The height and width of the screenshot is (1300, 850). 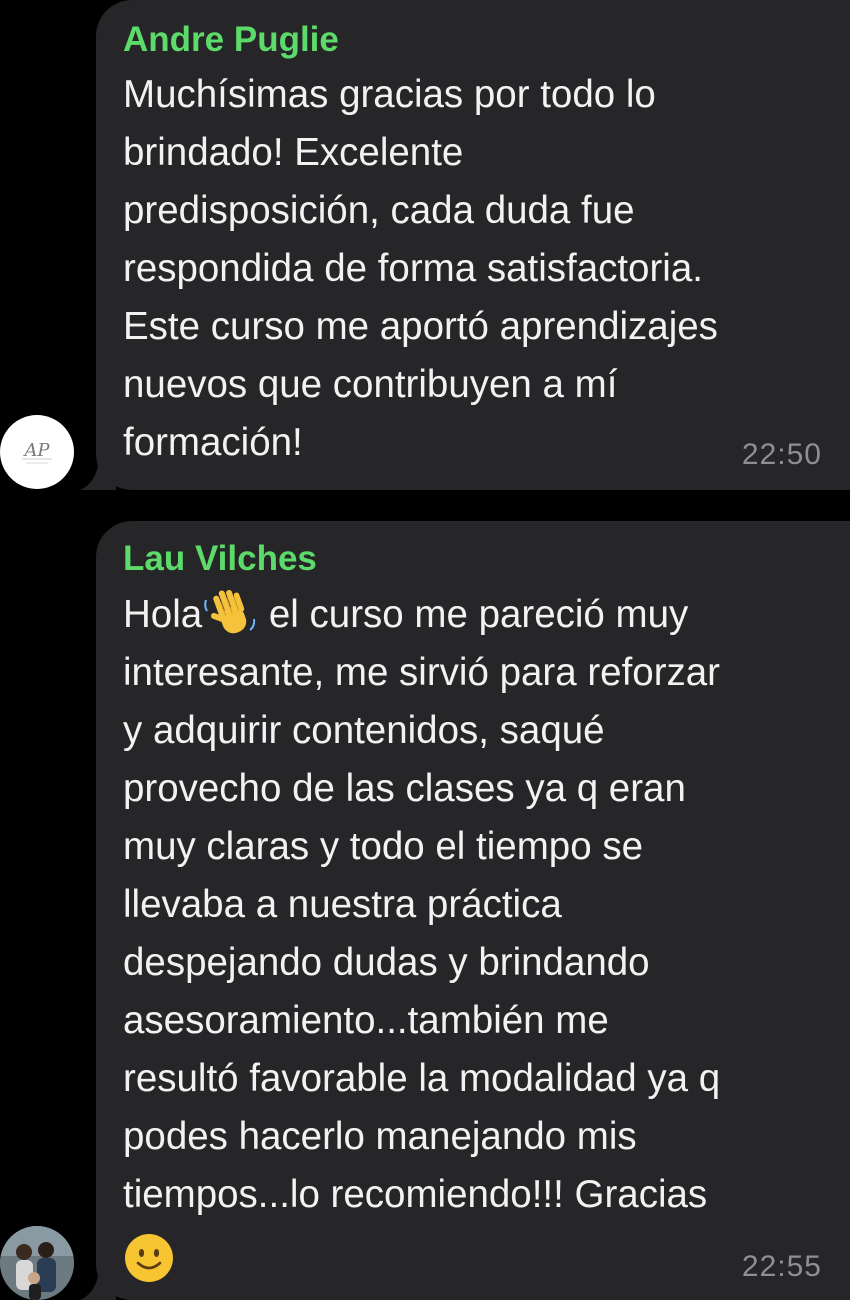 What do you see at coordinates (231, 40) in the screenshot?
I see `sender-name: Andre Puglie` at bounding box center [231, 40].